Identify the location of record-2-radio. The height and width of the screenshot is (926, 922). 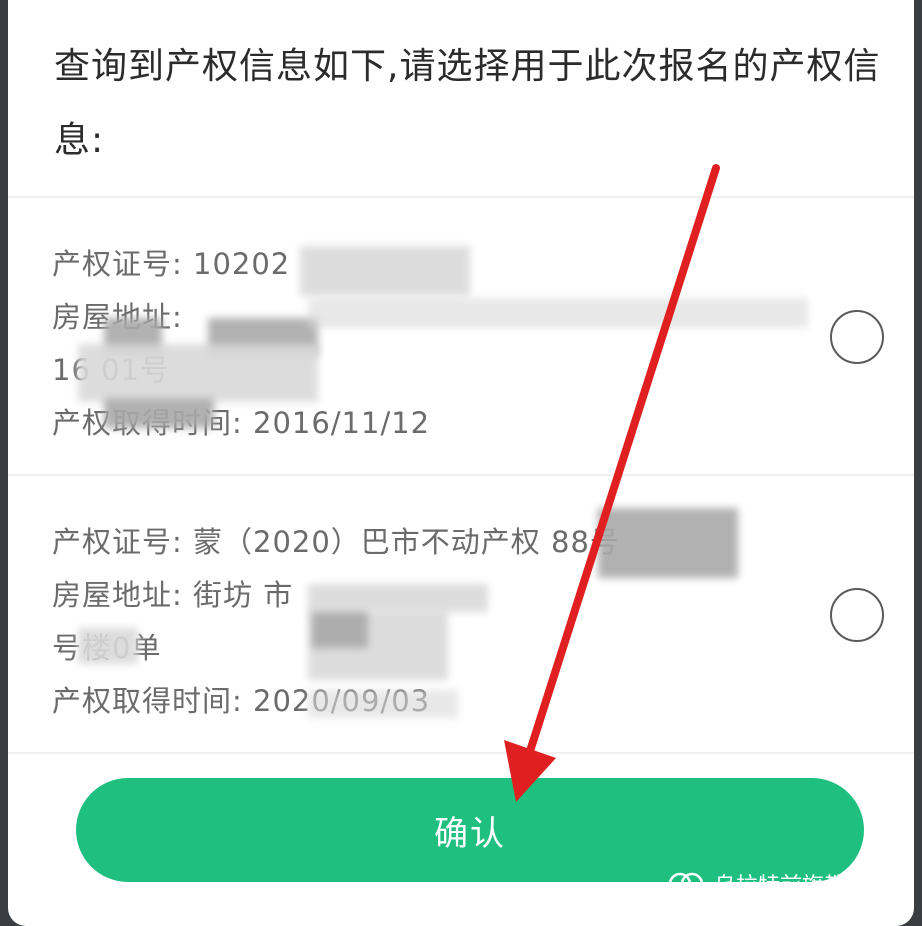
(857, 615).